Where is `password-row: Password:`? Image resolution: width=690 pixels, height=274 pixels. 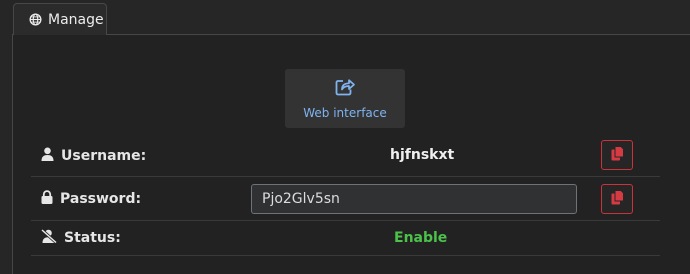
password-row: Password: is located at coordinates (345, 199).